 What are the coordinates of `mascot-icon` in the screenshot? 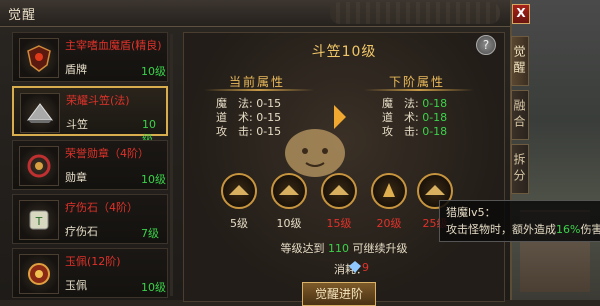 It's located at (315, 153).